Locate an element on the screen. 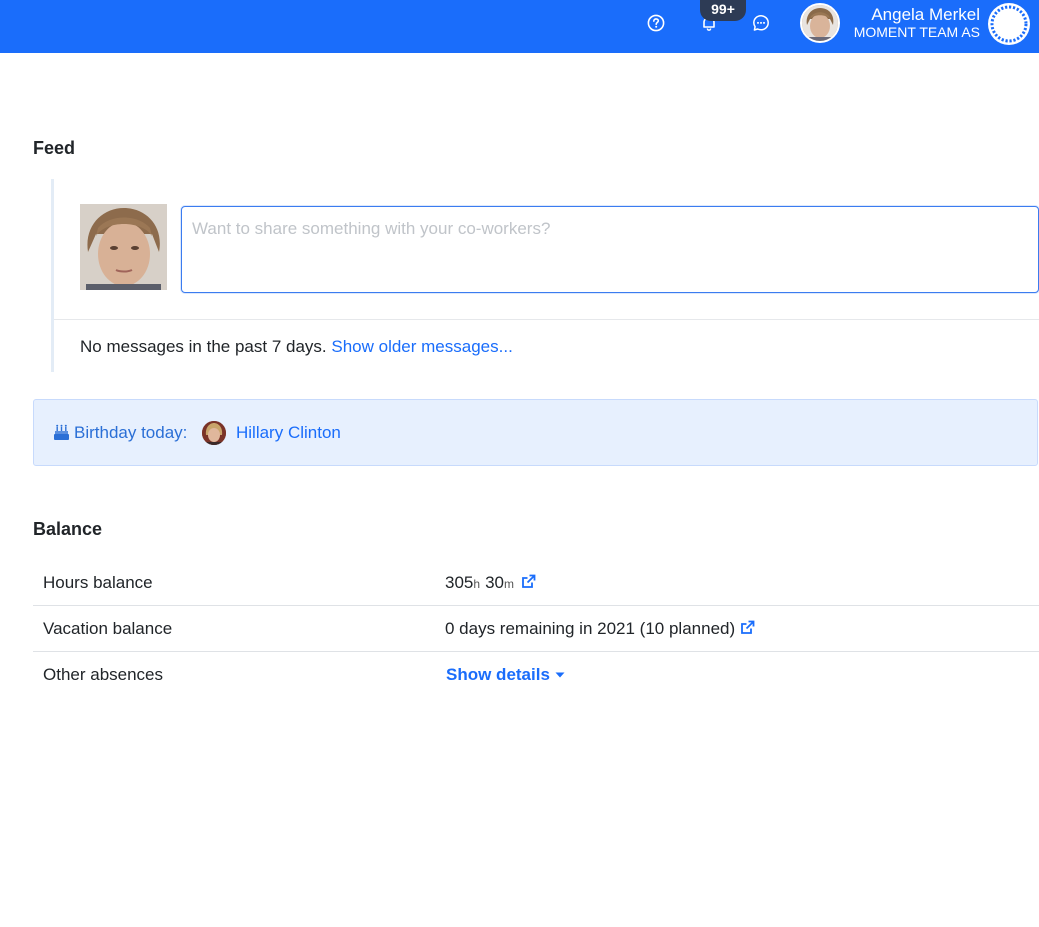 The image size is (1039, 927). other-absences-value: Show details is located at coordinates (505, 675).